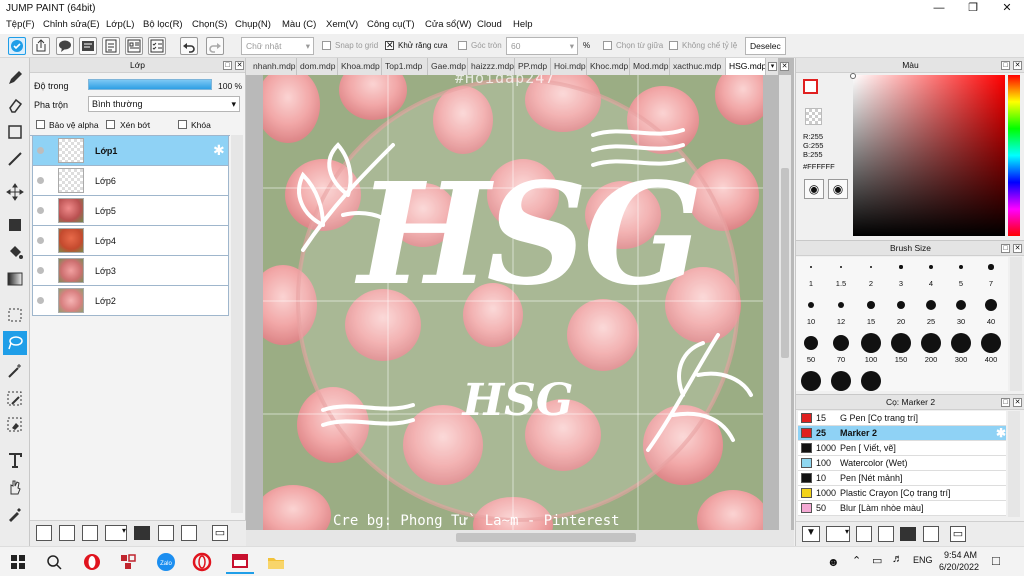  Describe the element at coordinates (130, 211) in the screenshot. I see `layer-row: Lớp5` at that location.